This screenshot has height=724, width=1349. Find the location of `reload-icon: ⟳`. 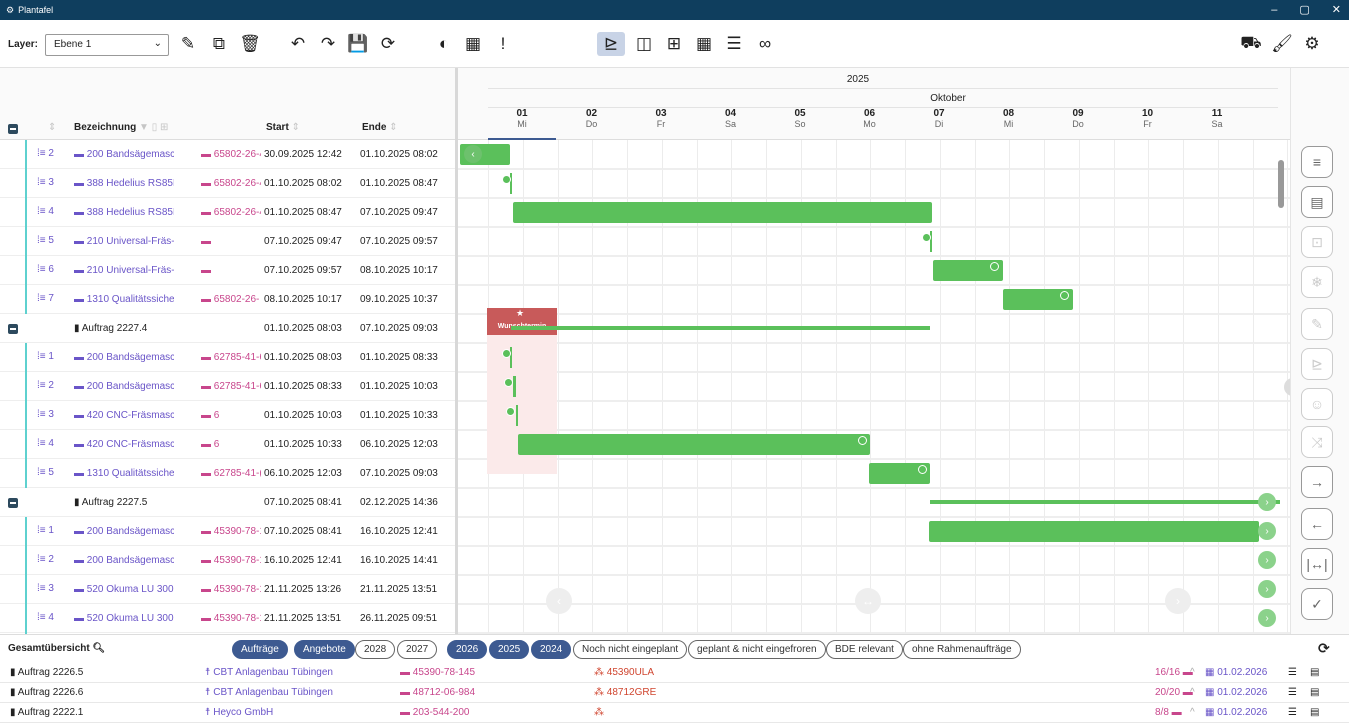

reload-icon: ⟳ is located at coordinates (1324, 648).